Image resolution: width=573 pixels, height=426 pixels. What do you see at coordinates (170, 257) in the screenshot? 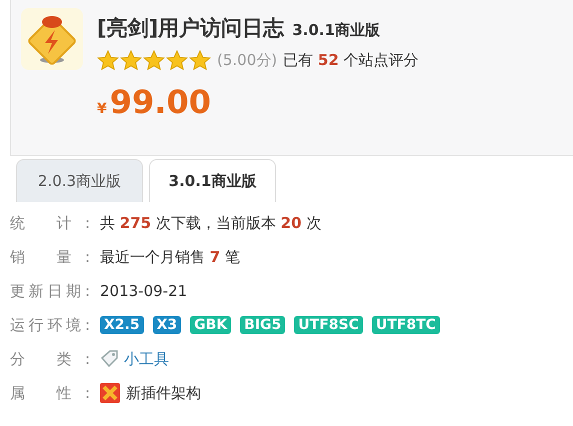
I see `field-value: 最近一个月销售 7 笔` at bounding box center [170, 257].